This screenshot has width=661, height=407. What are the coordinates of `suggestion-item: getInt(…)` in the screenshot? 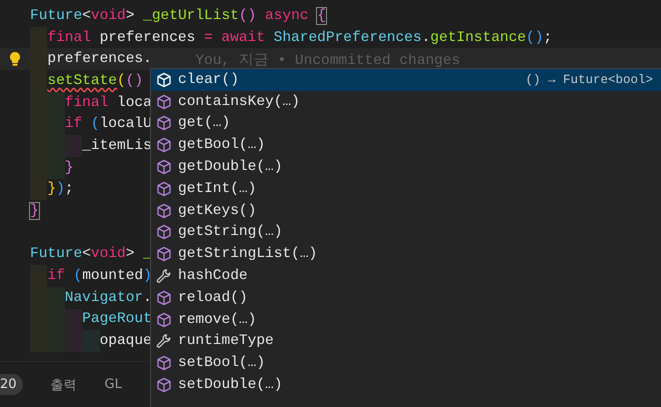 It's located at (406, 189).